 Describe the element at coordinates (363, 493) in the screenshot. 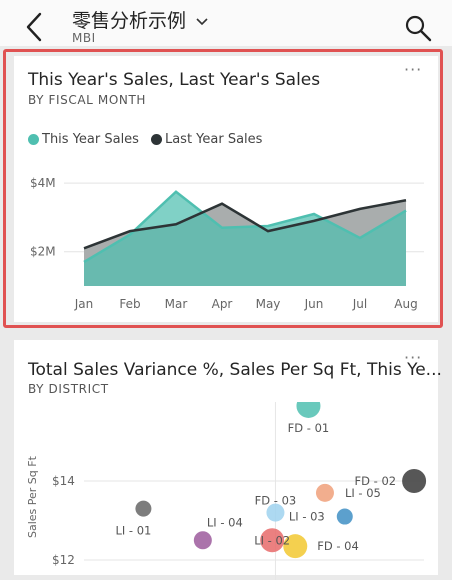

I see `bubble-label: LI - 05` at that location.